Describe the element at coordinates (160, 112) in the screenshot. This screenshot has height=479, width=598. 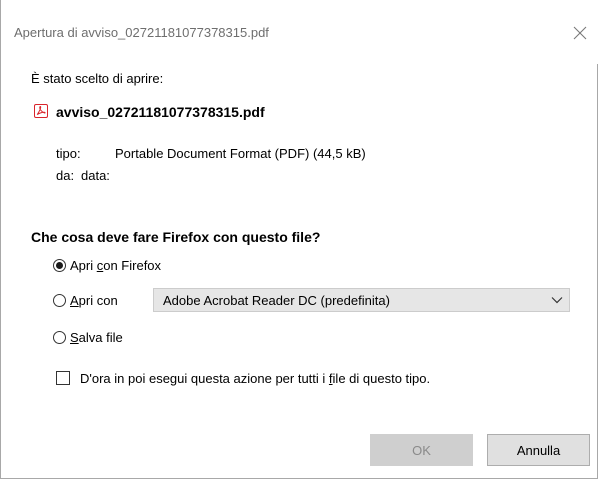
I see `file-name: avviso_02721181077378315.pdf` at that location.